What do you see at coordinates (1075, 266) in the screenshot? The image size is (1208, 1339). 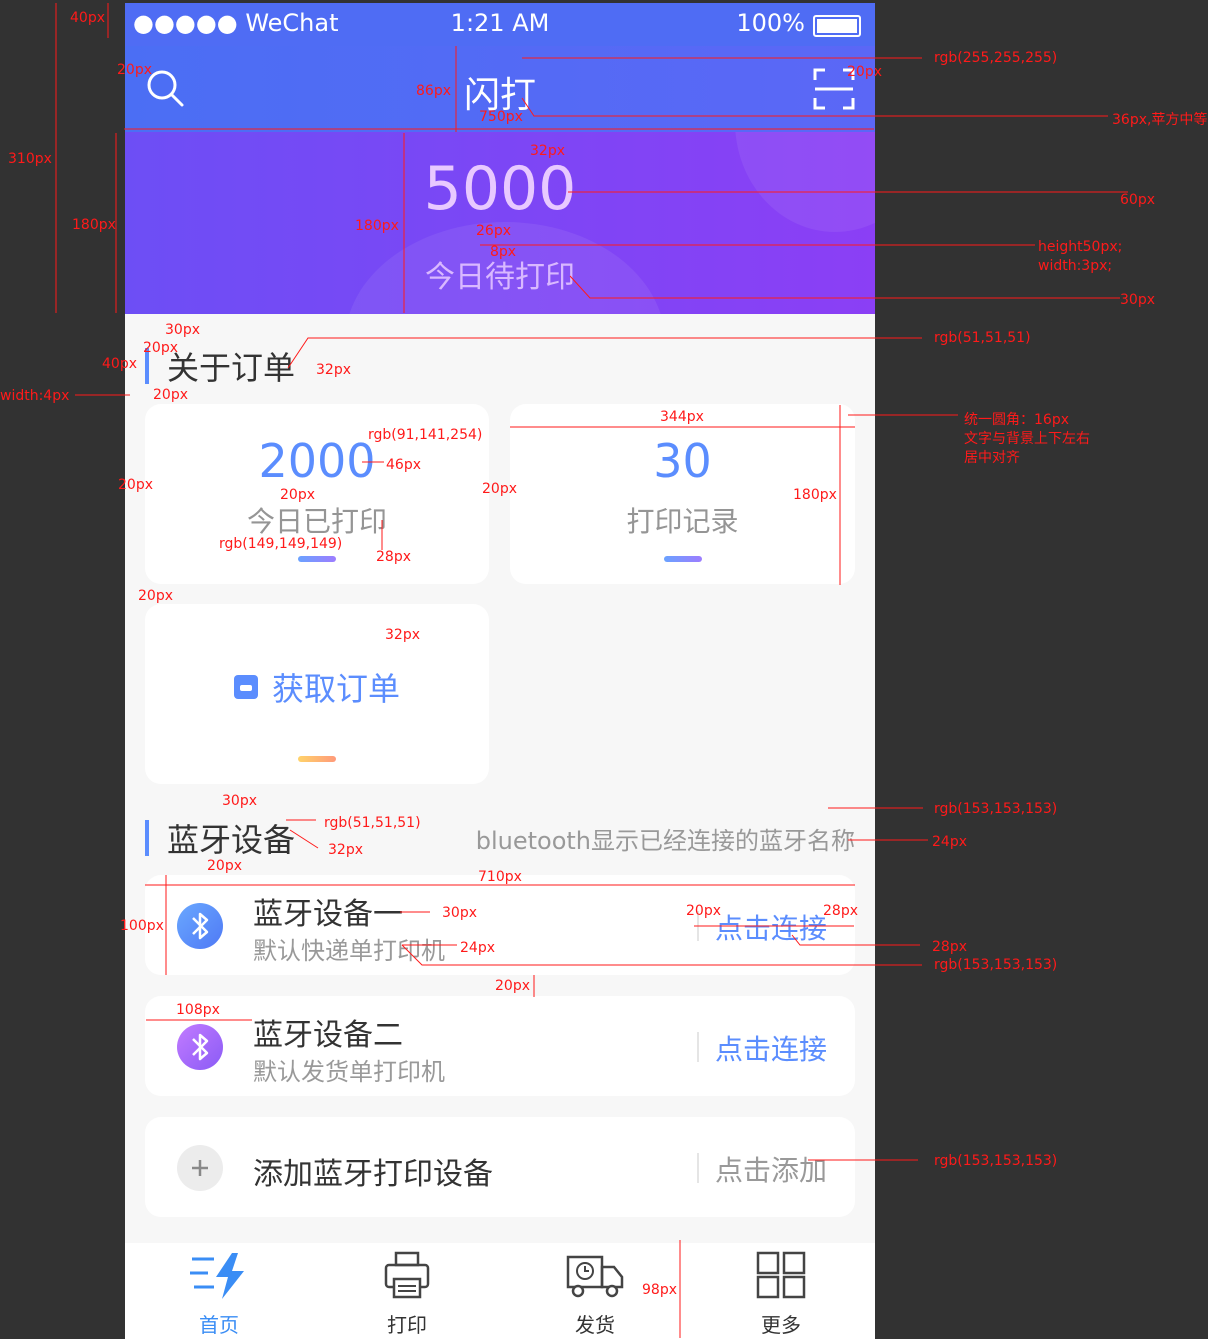 I see `annotation: width:3px;` at bounding box center [1075, 266].